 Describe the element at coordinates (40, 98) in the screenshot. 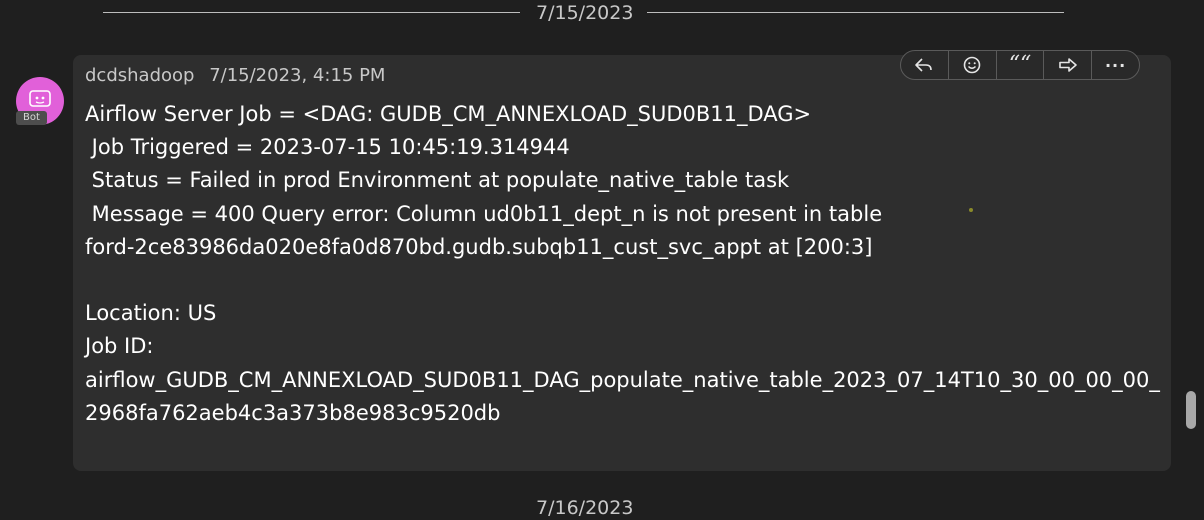

I see `bot-icon` at that location.